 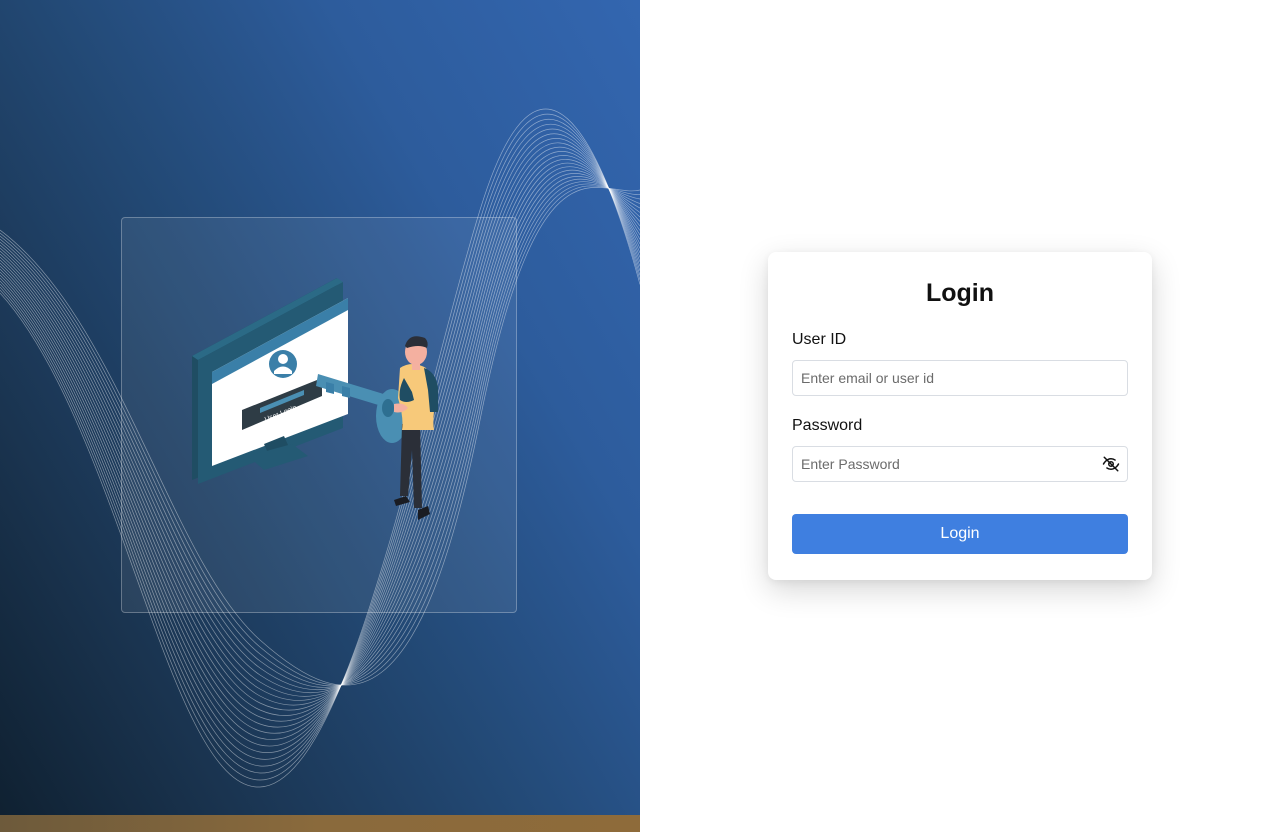 I want to click on user-login-illustration: User Login, so click(x=315, y=399).